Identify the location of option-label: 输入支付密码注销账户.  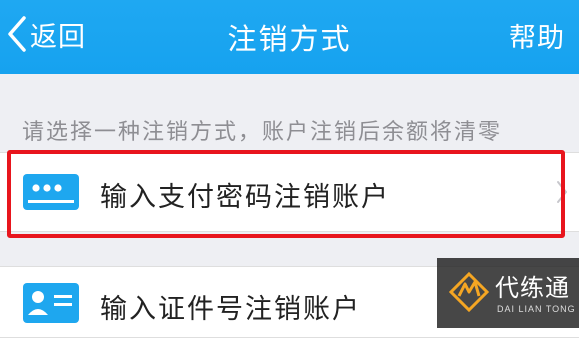
(245, 197).